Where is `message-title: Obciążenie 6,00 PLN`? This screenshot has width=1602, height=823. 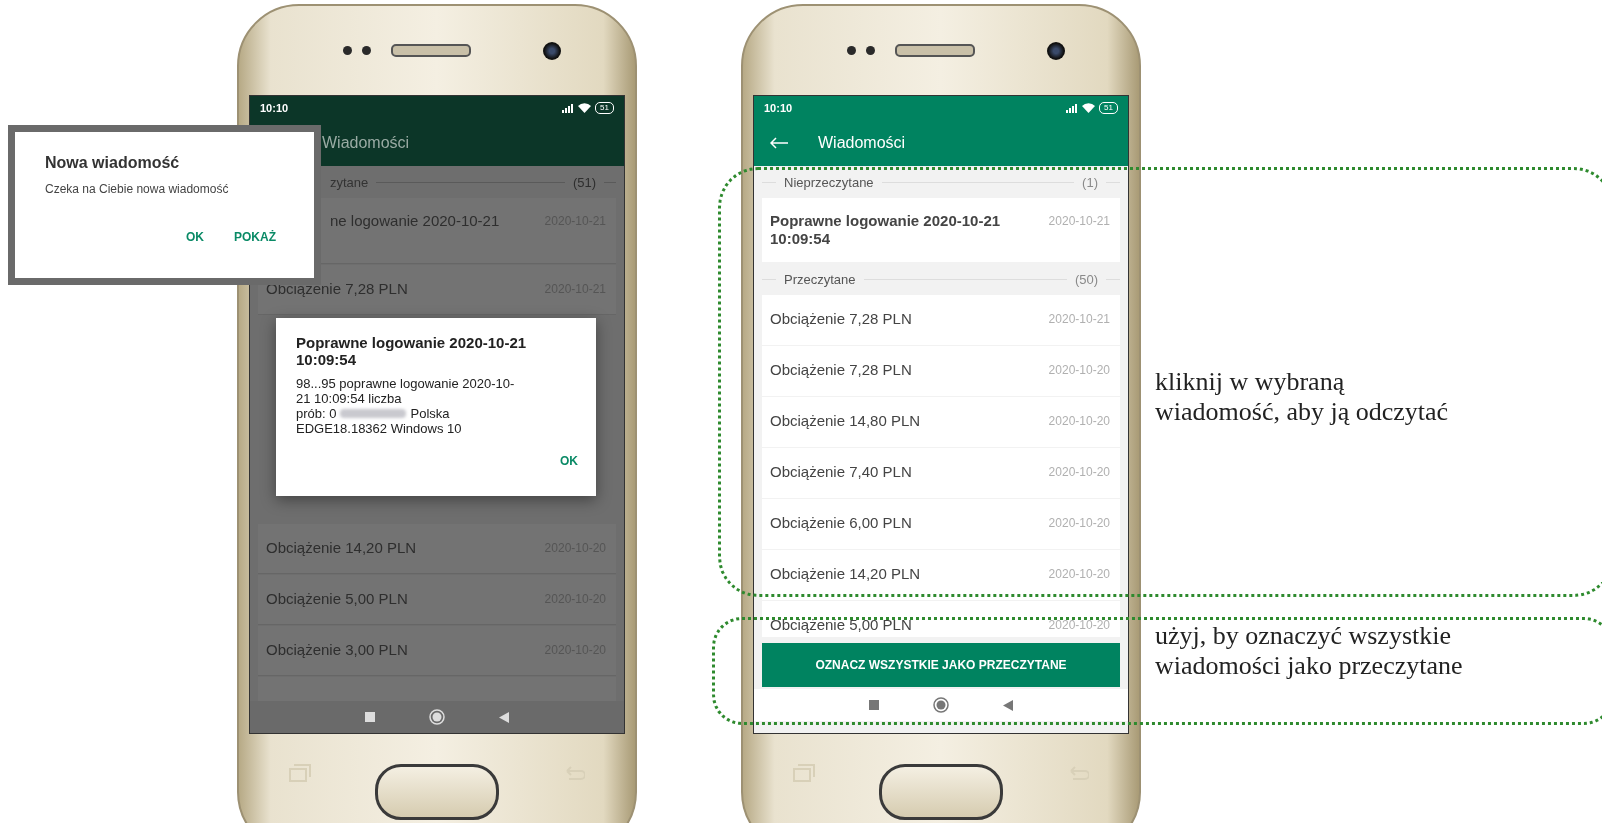
message-title: Obciążenie 6,00 PLN is located at coordinates (841, 523).